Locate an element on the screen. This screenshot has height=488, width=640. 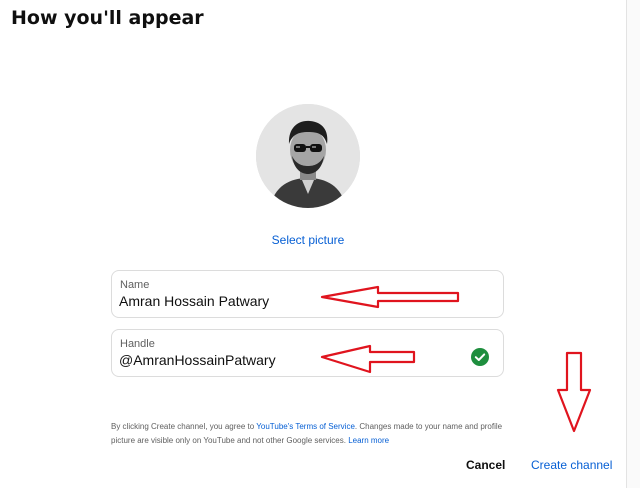
name-field-value: Amran Hossain Patwary is located at coordinates (194, 301).